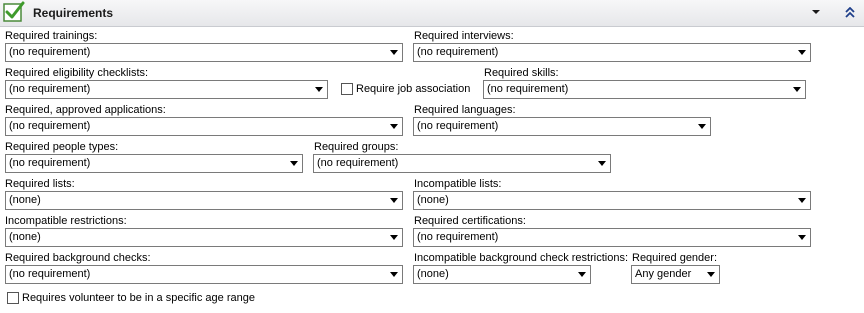 This screenshot has height=313, width=864. What do you see at coordinates (562, 126) in the screenshot?
I see `required-languages-select: (no requirement)` at bounding box center [562, 126].